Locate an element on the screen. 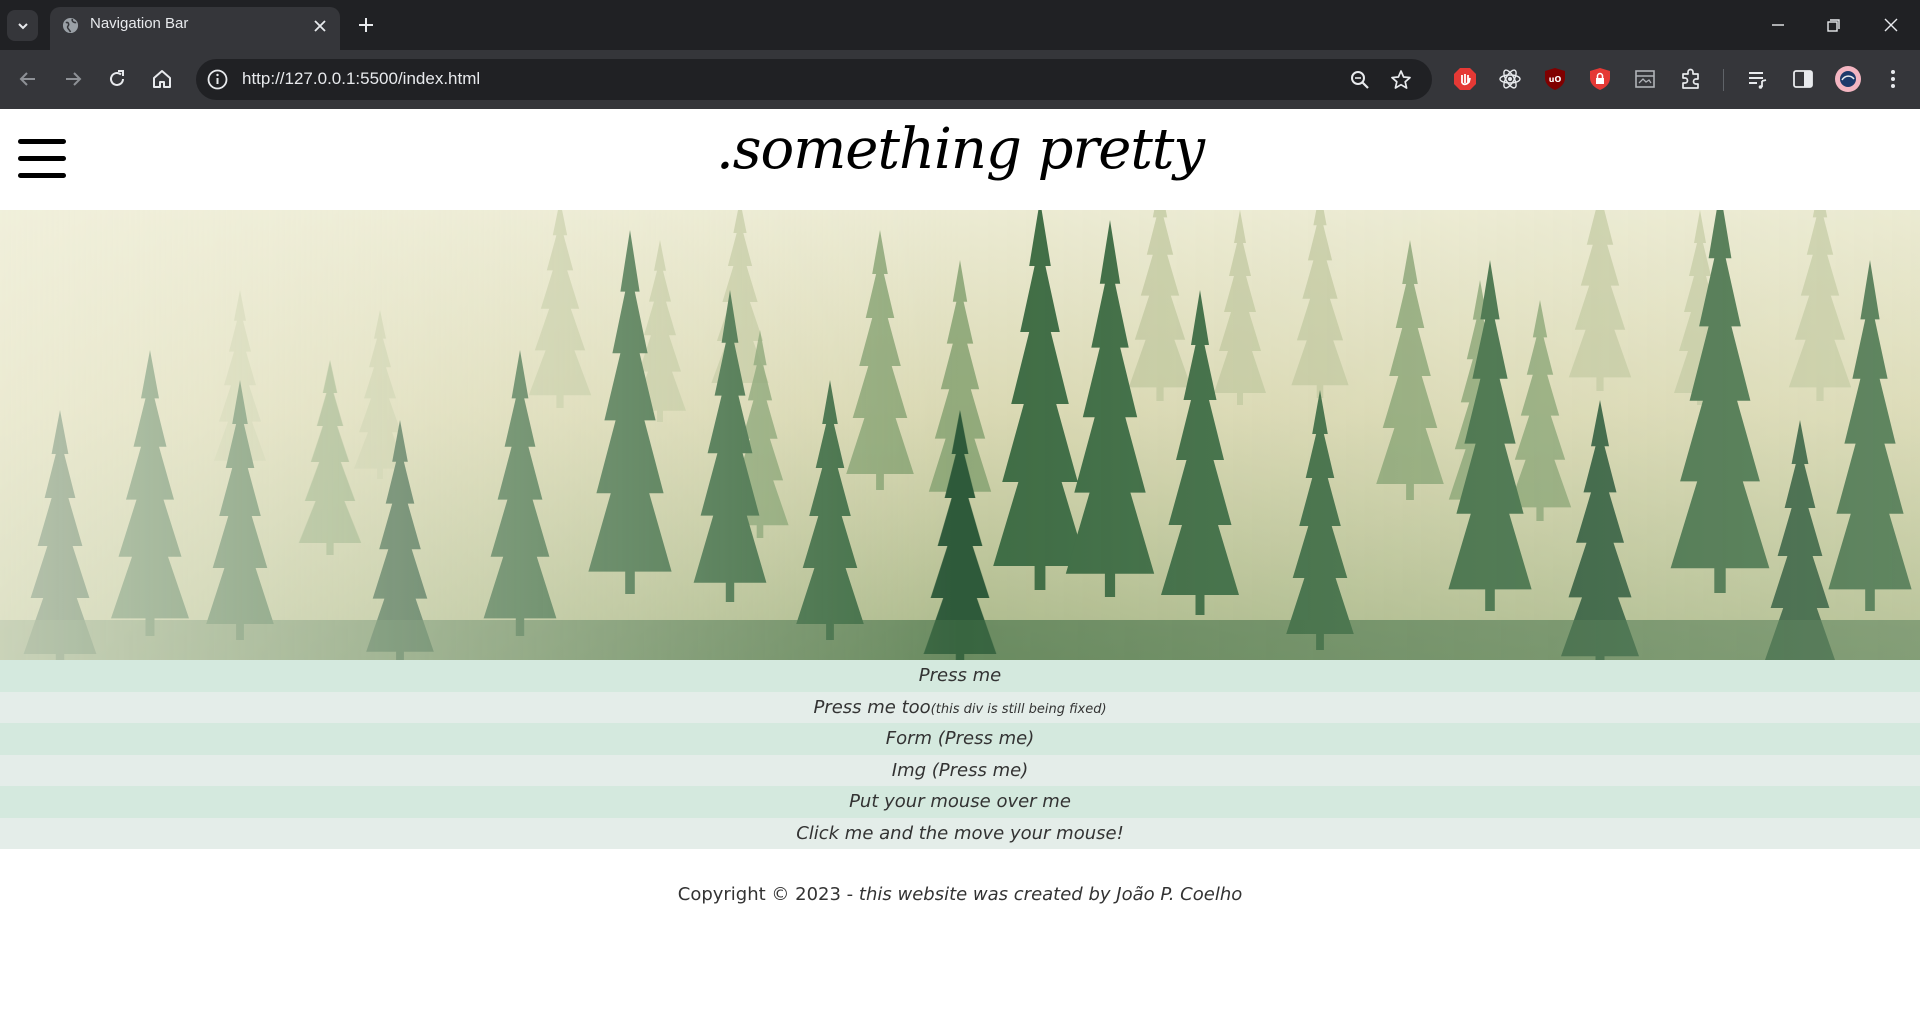 The image size is (1920, 1020). media-queue-icon is located at coordinates (1758, 79).